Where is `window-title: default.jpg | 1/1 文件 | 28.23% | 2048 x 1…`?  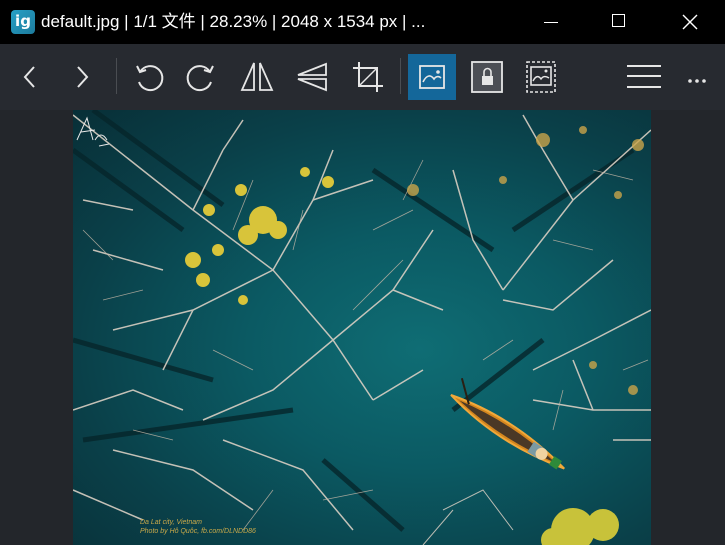 window-title: default.jpg | 1/1 文件 | 28.23% | 2048 x 1… is located at coordinates (233, 21).